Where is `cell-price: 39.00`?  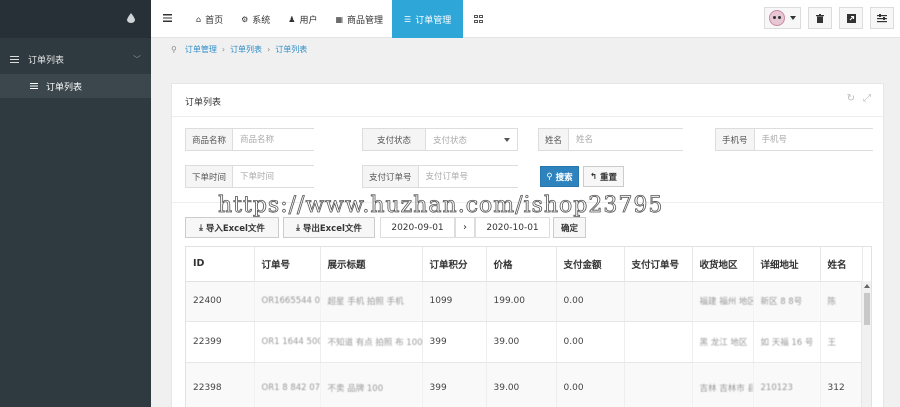 cell-price: 39.00 is located at coordinates (521, 384).